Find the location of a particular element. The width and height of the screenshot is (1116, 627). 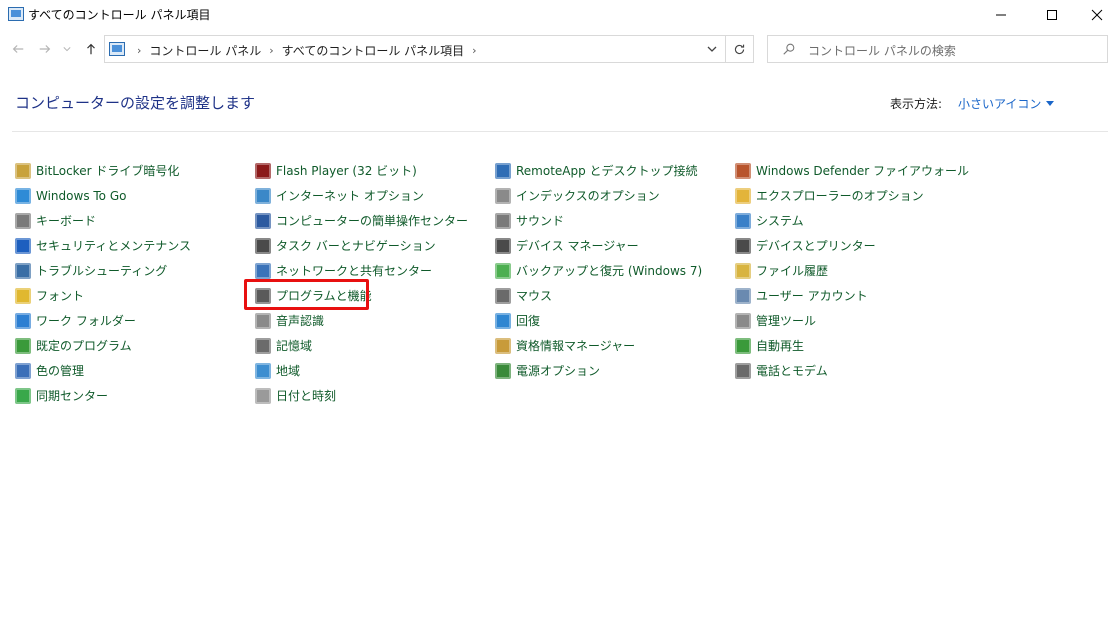

keyboard-icon is located at coordinates (23, 220).